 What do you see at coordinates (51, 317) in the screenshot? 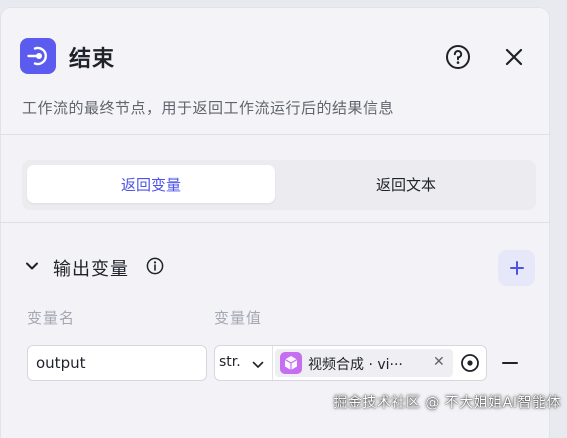
I see `column-label-name: 变量名` at bounding box center [51, 317].